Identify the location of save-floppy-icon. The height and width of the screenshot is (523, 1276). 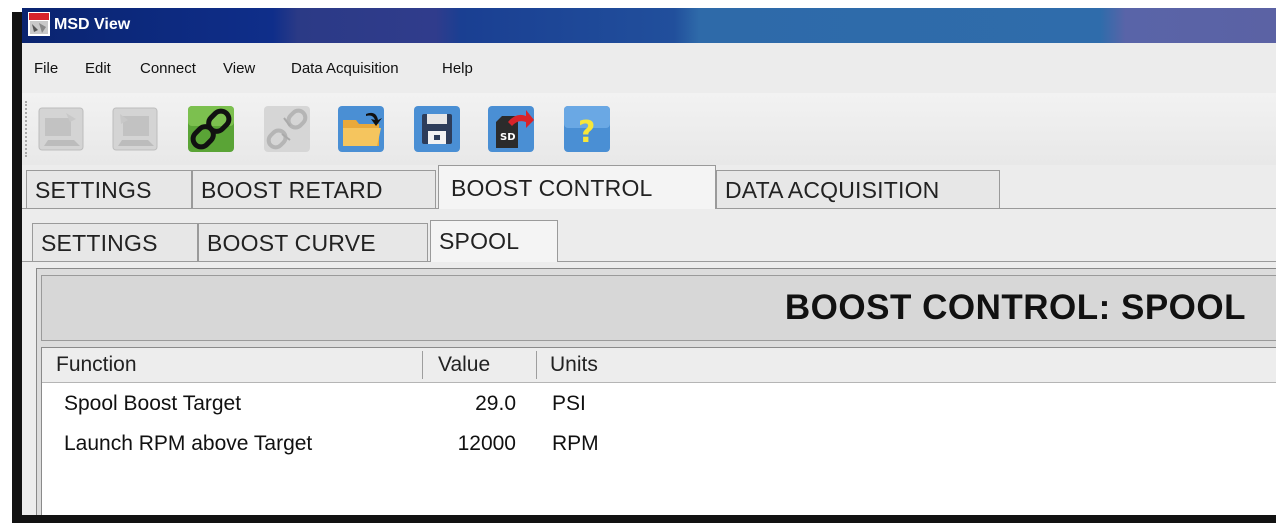
(437, 129).